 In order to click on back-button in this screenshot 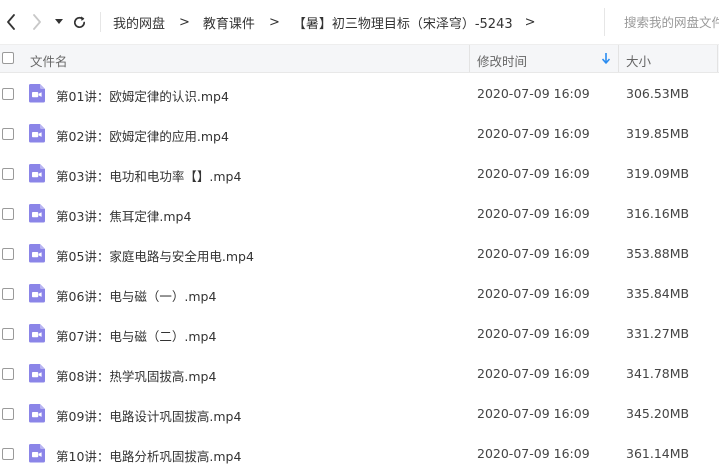, I will do `click(11, 22)`.